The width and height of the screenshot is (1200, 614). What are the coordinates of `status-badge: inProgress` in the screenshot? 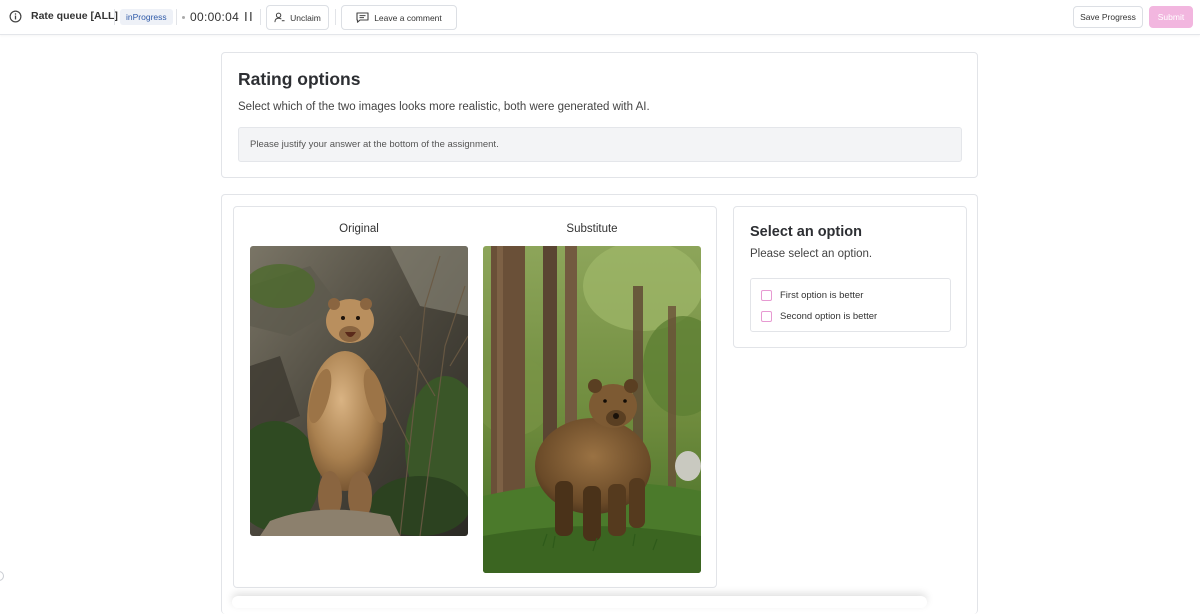 It's located at (146, 17).